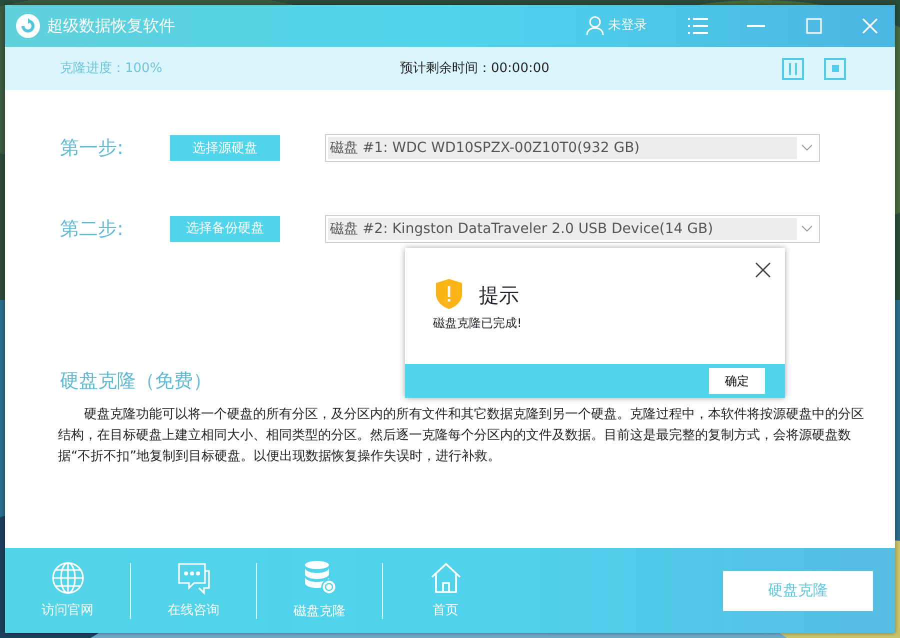  Describe the element at coordinates (475, 69) in the screenshot. I see `remaining-time: 预计剩余时间：00:00:00` at that location.